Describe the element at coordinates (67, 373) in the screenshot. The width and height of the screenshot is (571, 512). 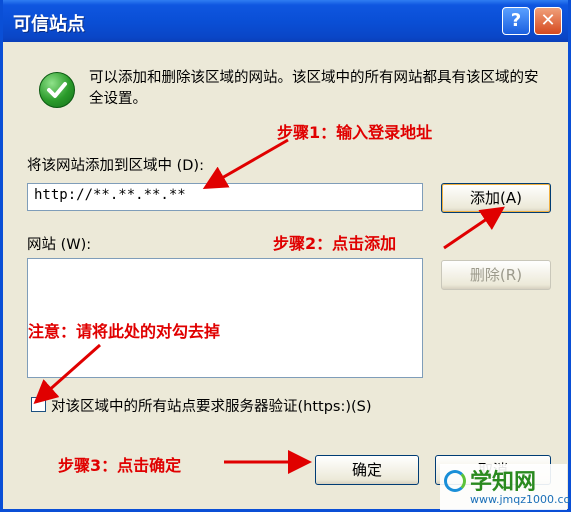
I see `arrow-note` at that location.